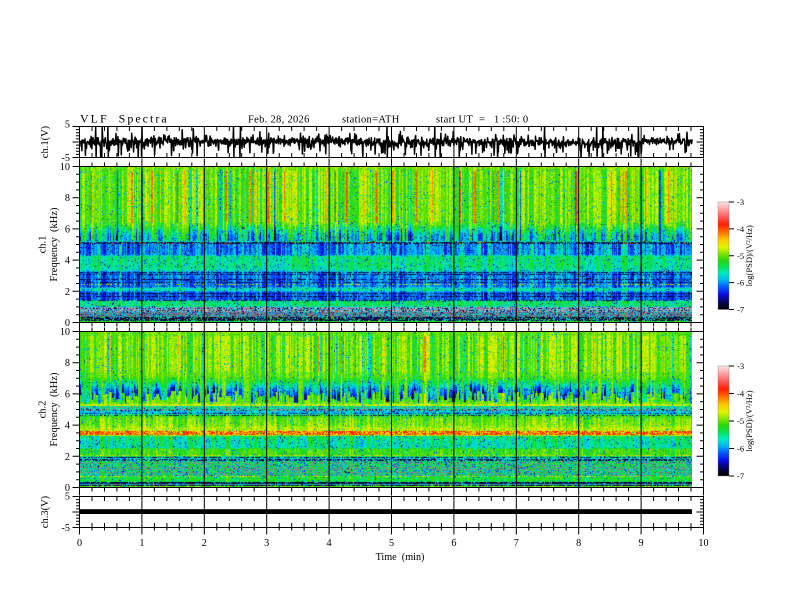 This screenshot has height=612, width=792. I want to click on svg-text: ch.1(V), so click(45, 141).